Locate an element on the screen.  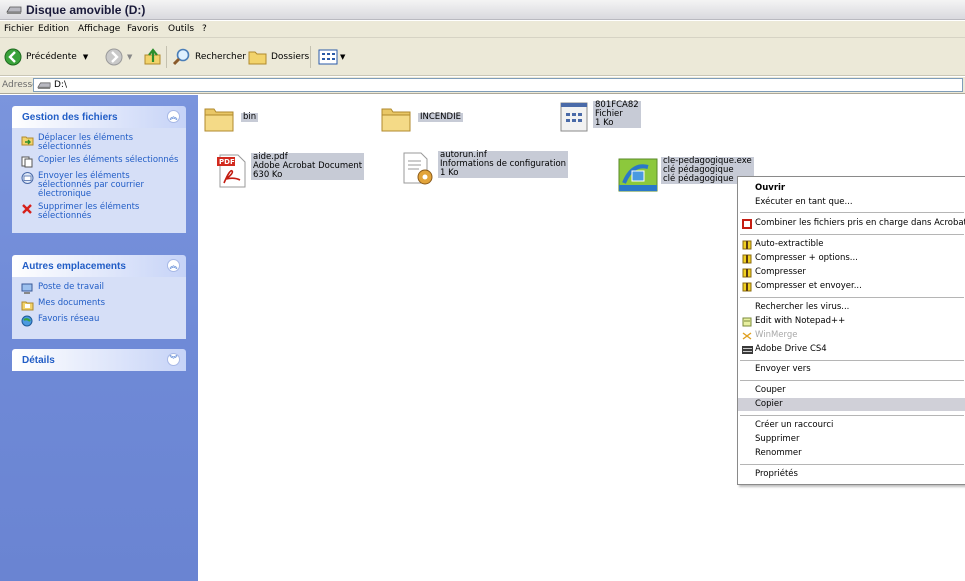
menu-auto-extract: Auto-extractible is located at coordinates (851, 244).